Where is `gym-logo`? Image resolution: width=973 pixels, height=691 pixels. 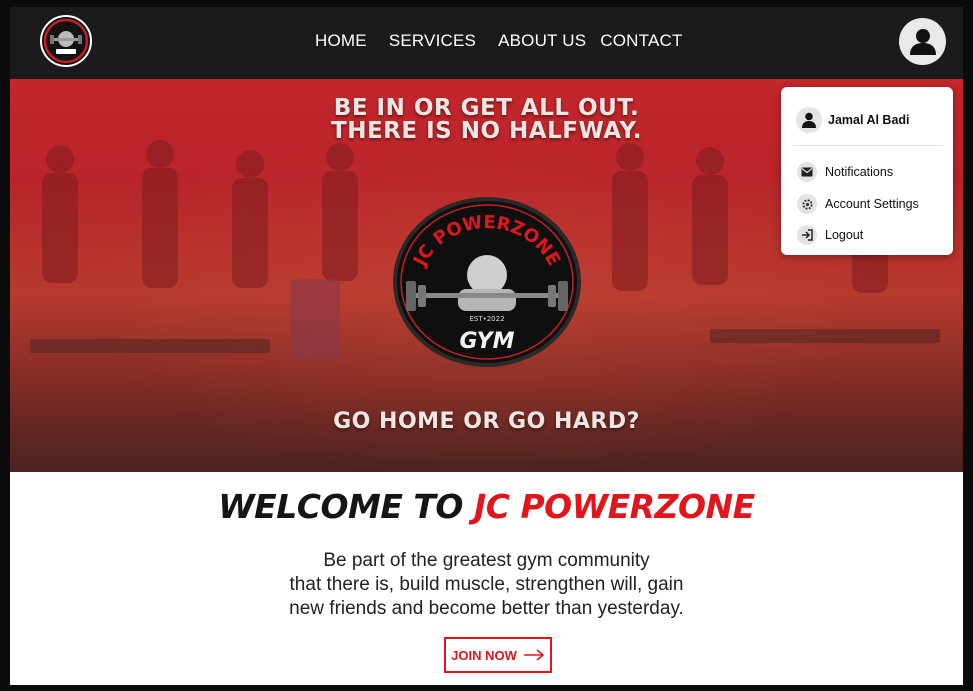 gym-logo is located at coordinates (66, 41).